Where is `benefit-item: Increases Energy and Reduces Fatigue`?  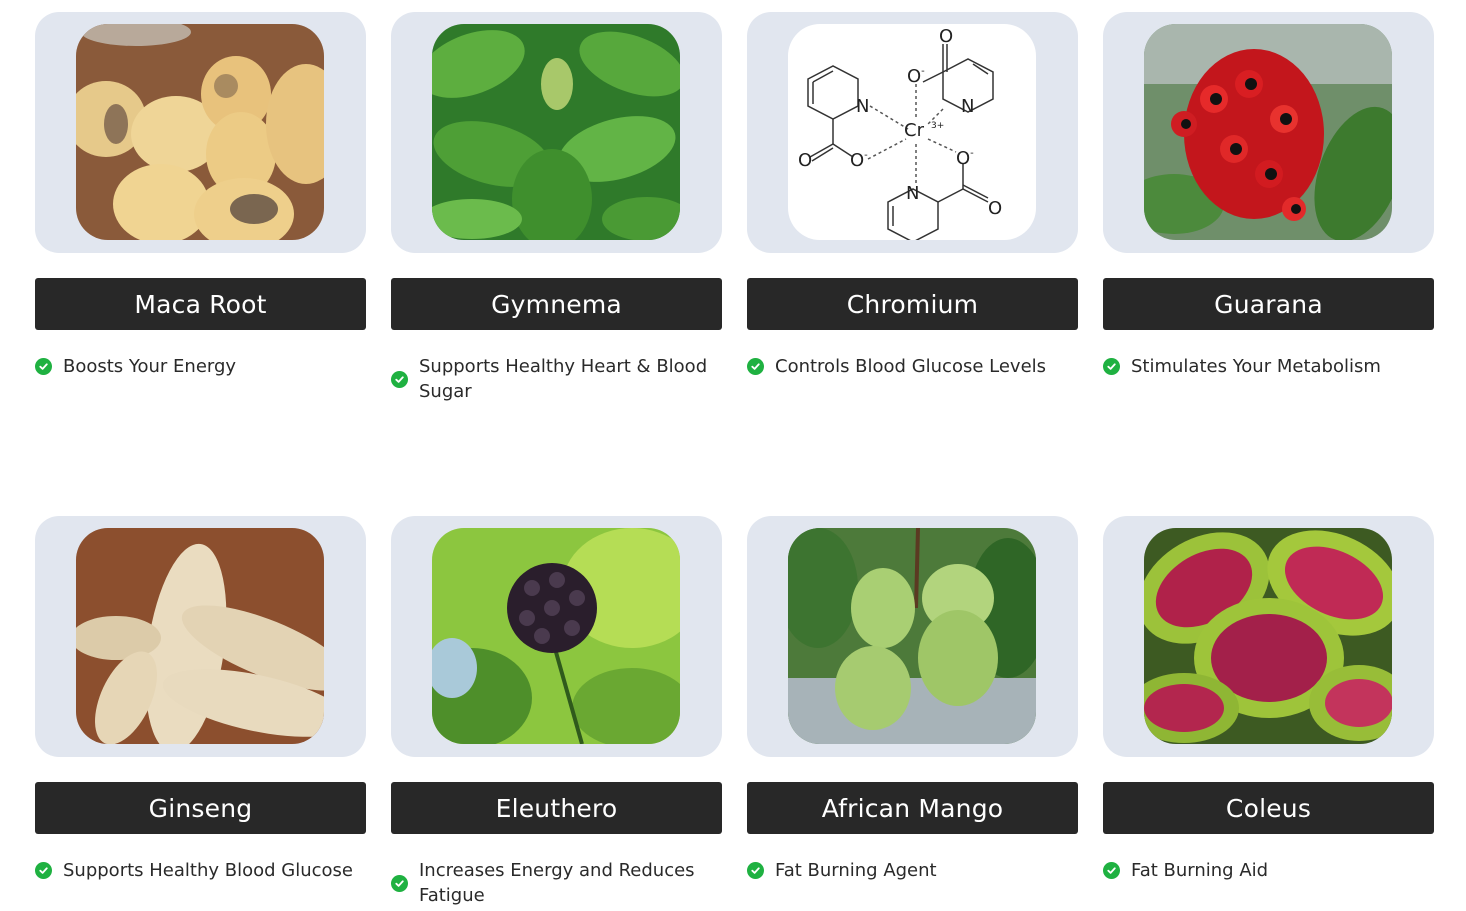
benefit-item: Increases Energy and Reduces Fatigue is located at coordinates (559, 883).